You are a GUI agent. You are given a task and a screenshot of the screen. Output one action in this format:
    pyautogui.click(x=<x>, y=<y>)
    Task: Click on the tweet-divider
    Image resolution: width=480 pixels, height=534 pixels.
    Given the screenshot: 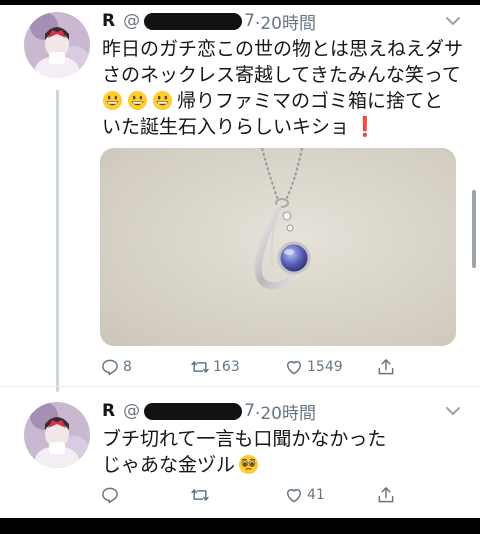 What is the action you would take?
    pyautogui.click(x=240, y=386)
    